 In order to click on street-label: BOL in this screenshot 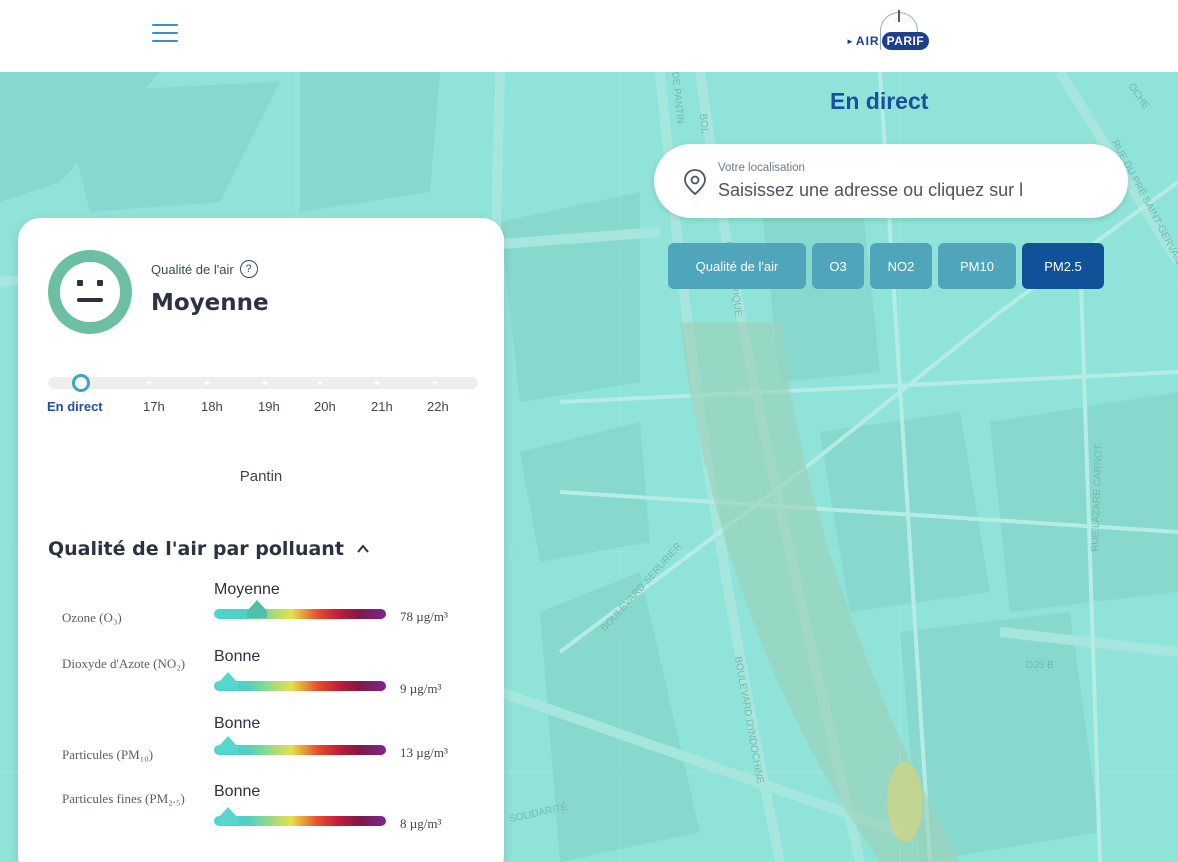, I will do `click(703, 123)`.